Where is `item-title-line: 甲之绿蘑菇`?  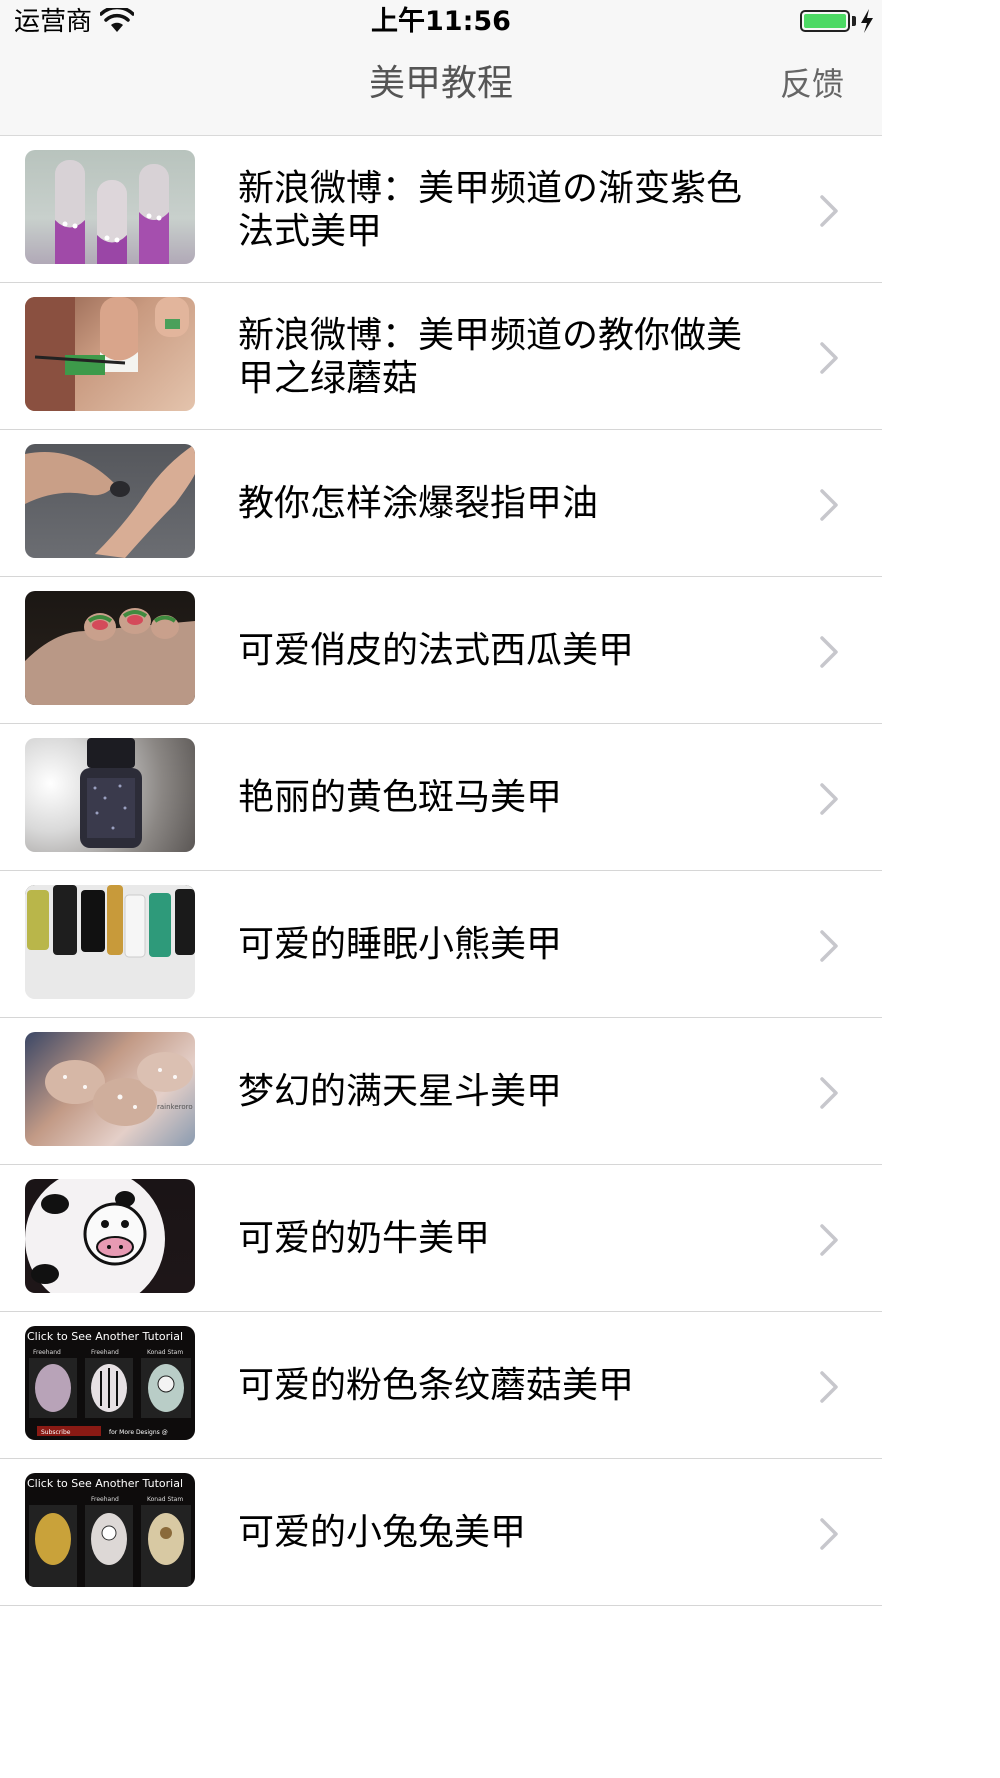
item-title-line: 甲之绿蘑菇 is located at coordinates (328, 378).